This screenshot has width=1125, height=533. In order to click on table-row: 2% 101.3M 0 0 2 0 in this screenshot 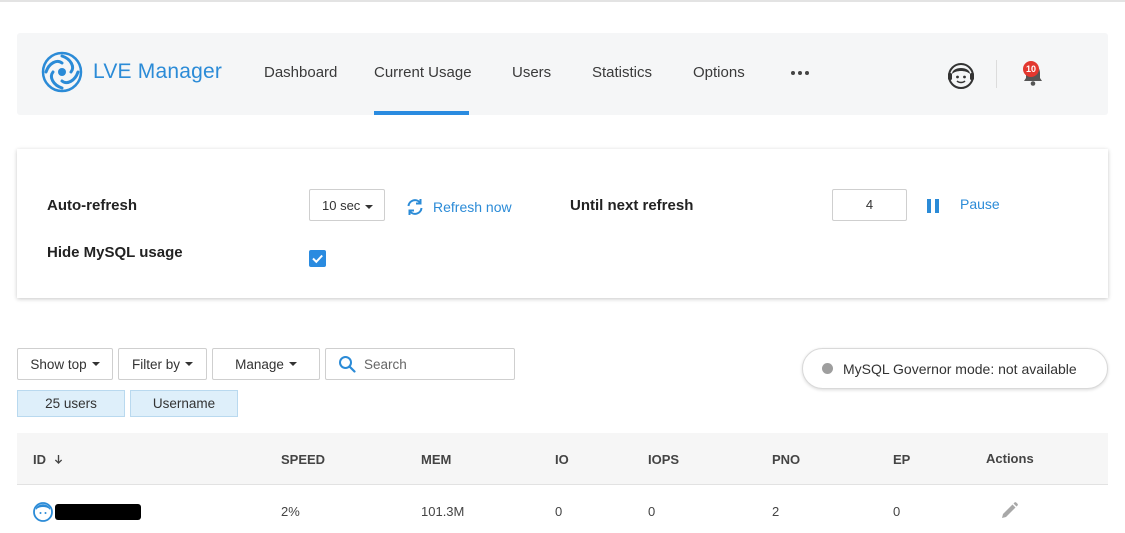, I will do `click(562, 509)`.